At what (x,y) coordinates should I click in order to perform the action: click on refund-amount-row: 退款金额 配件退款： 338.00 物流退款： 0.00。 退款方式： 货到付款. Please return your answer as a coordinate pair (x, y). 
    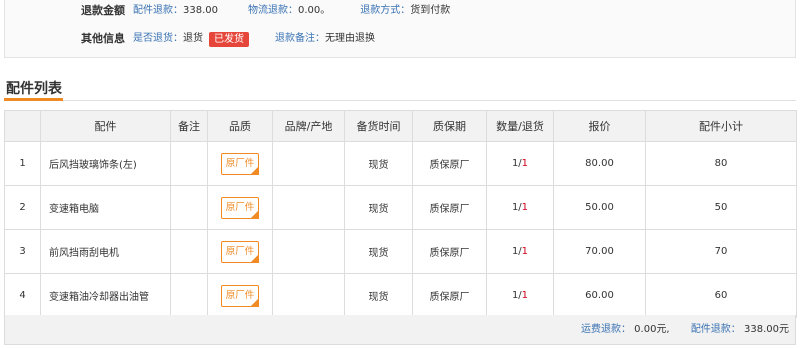
    Looking at the image, I should click on (242, 11).